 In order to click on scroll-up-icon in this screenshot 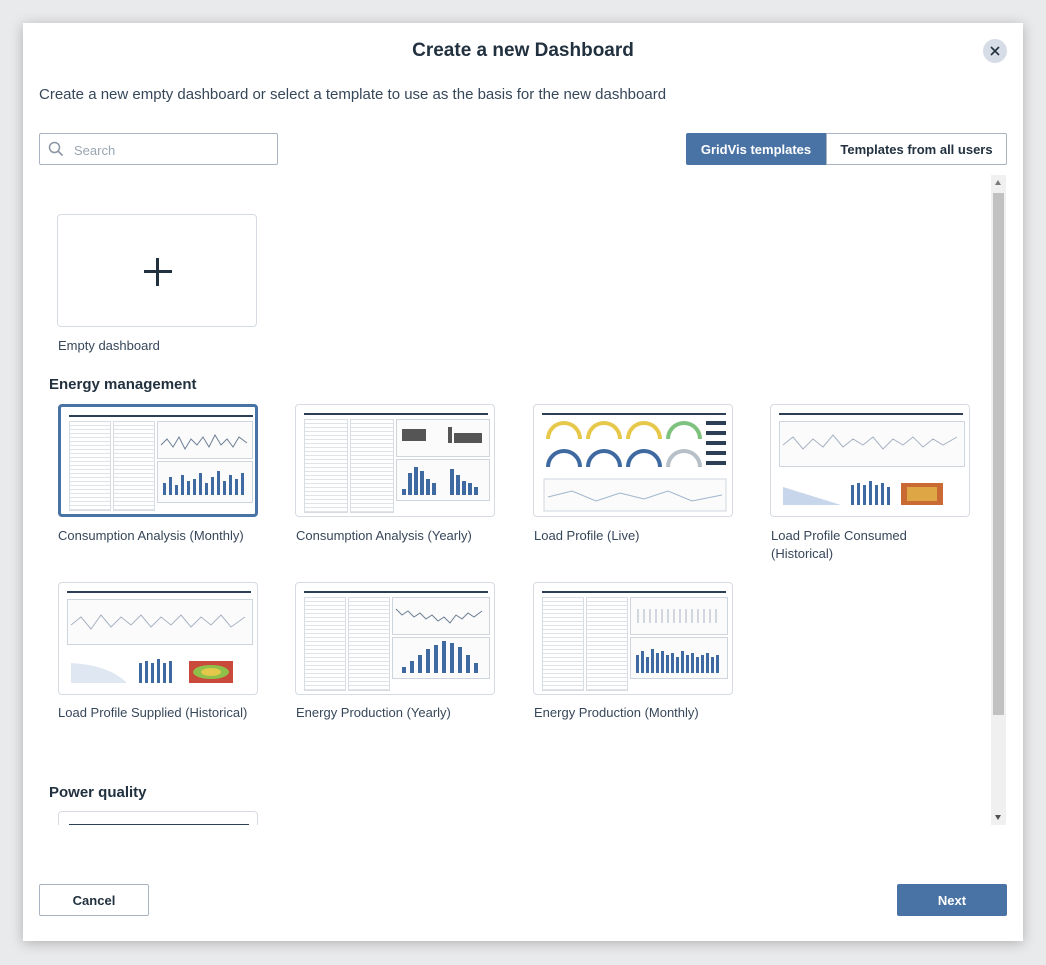, I will do `click(998, 182)`.